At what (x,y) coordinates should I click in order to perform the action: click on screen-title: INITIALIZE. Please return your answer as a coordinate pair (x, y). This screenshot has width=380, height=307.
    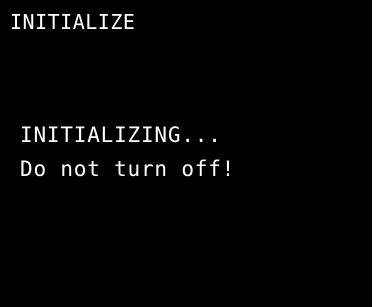
    Looking at the image, I should click on (73, 22).